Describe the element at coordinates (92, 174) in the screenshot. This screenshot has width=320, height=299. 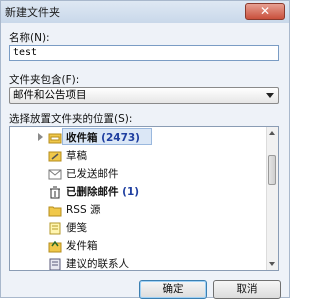
I see `tree-item-label: 已发送邮件` at that location.